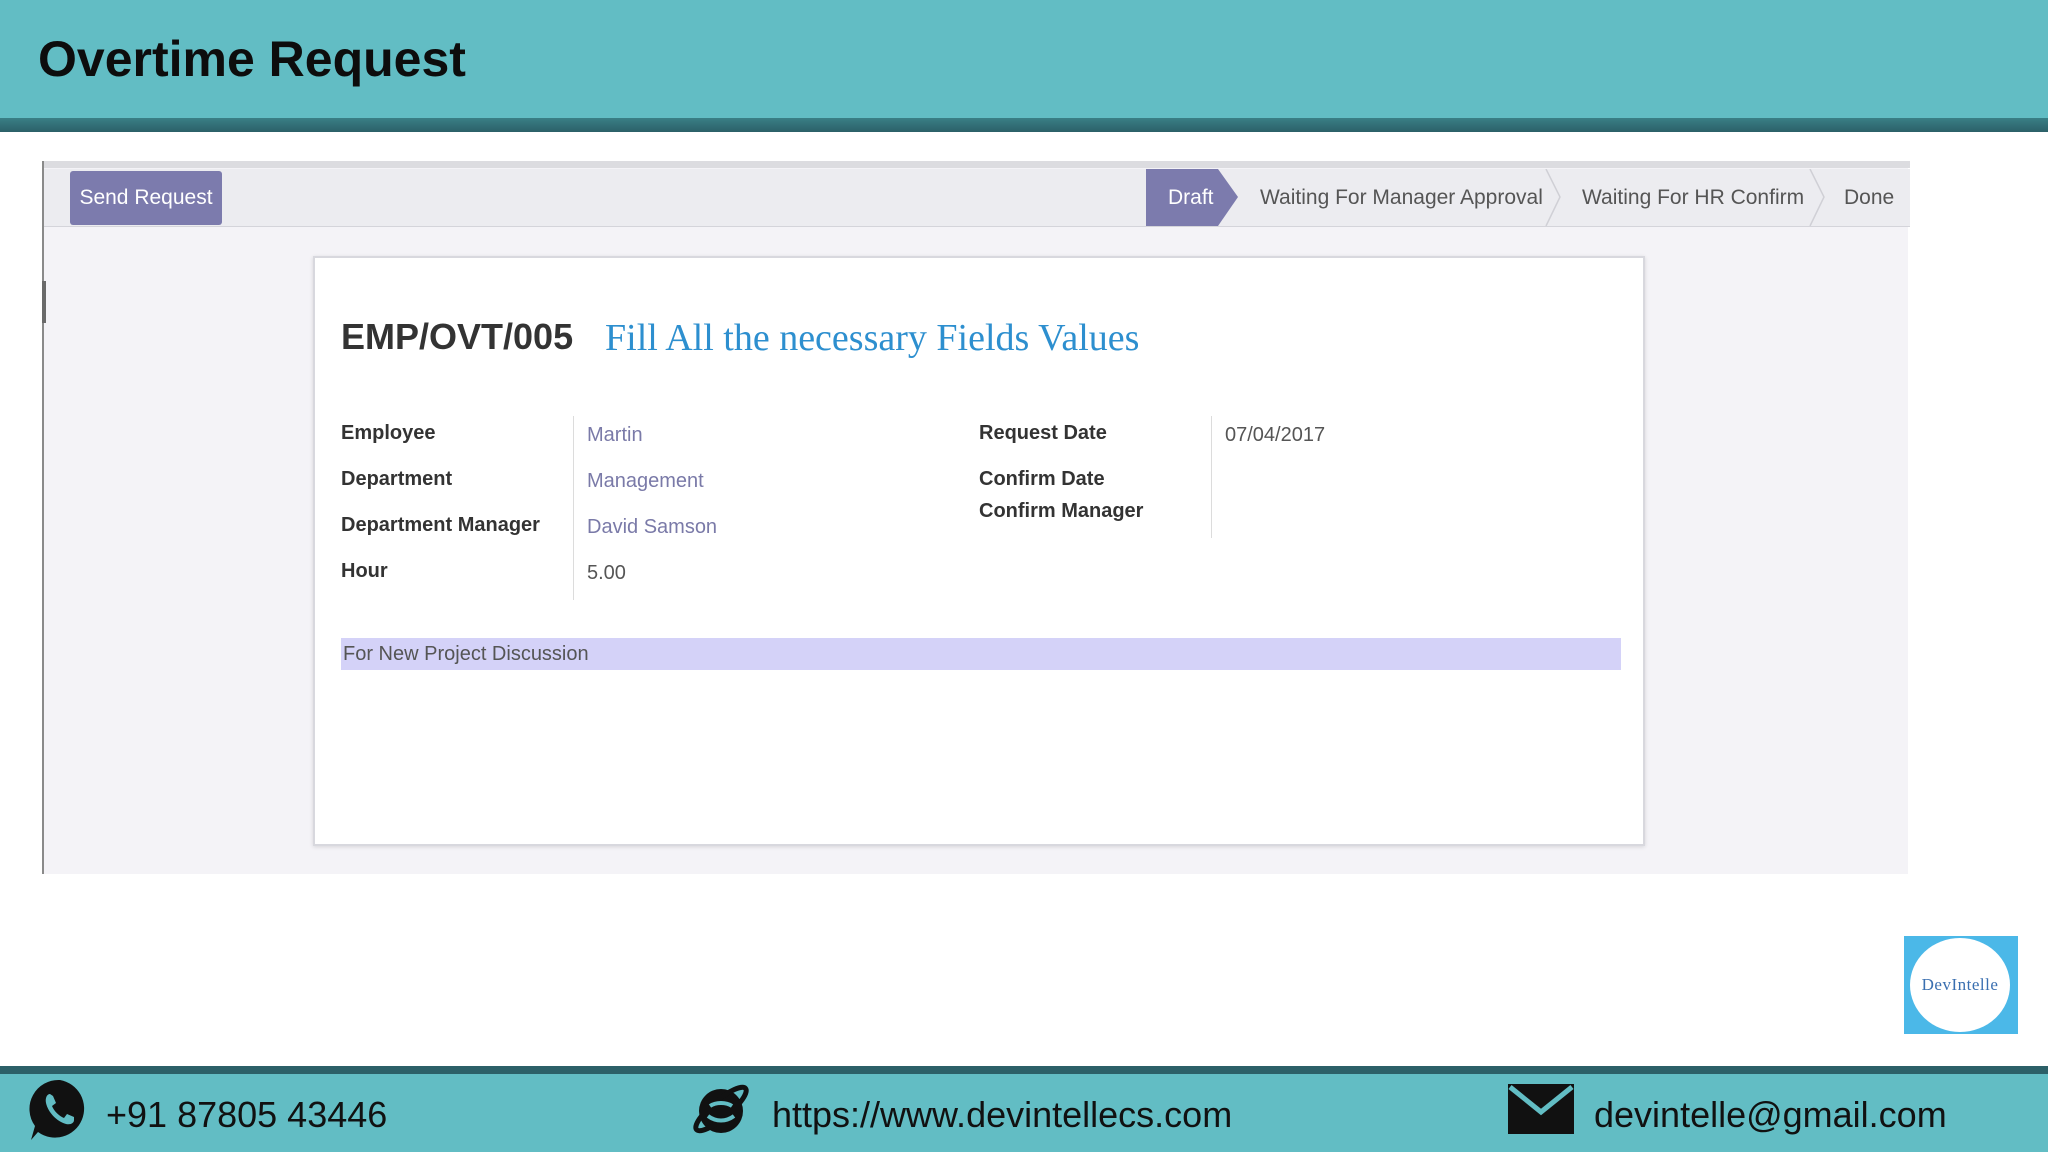 Image resolution: width=2048 pixels, height=1152 pixels. I want to click on department-label: Department, so click(397, 479).